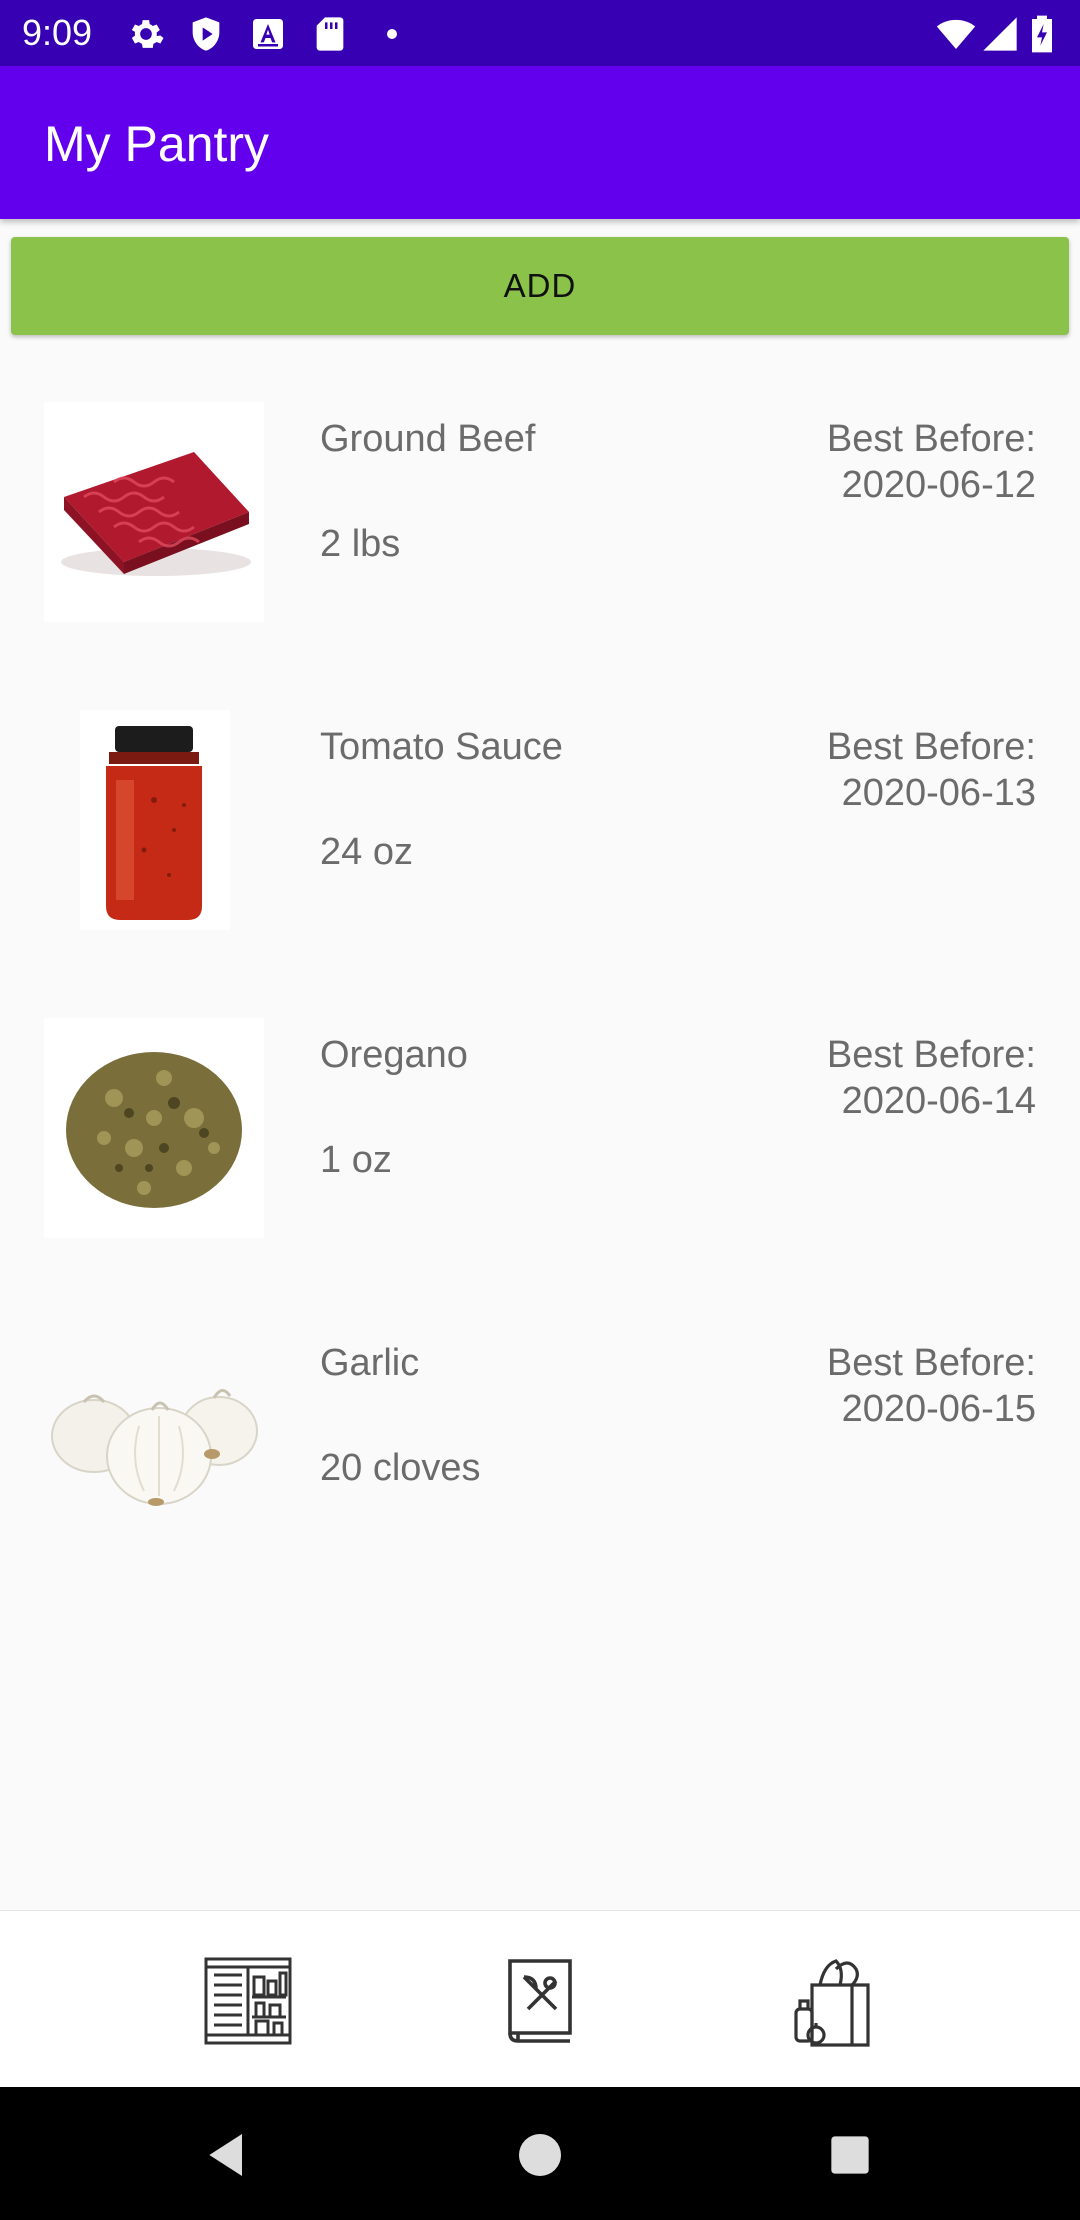 The width and height of the screenshot is (1080, 2220). What do you see at coordinates (154, 1128) in the screenshot?
I see `oregano-image` at bounding box center [154, 1128].